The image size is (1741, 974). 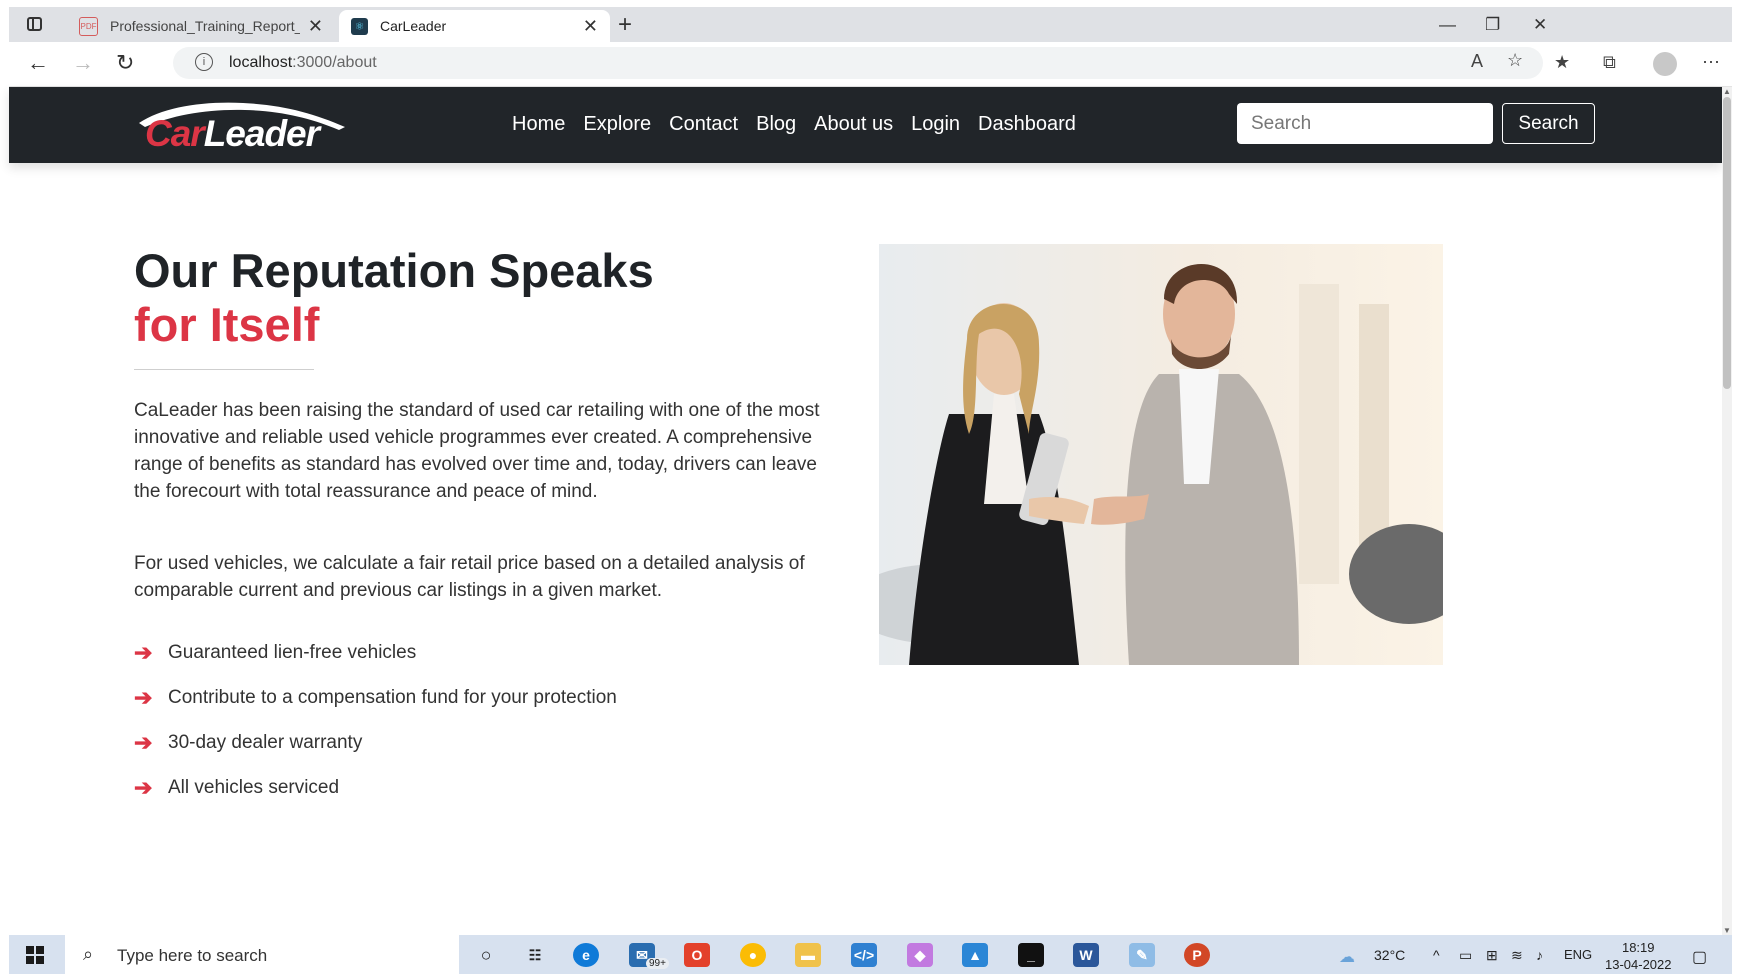 I want to click on list-item: ➔ Guaranteed lien-free vehicles, so click(x=375, y=652).